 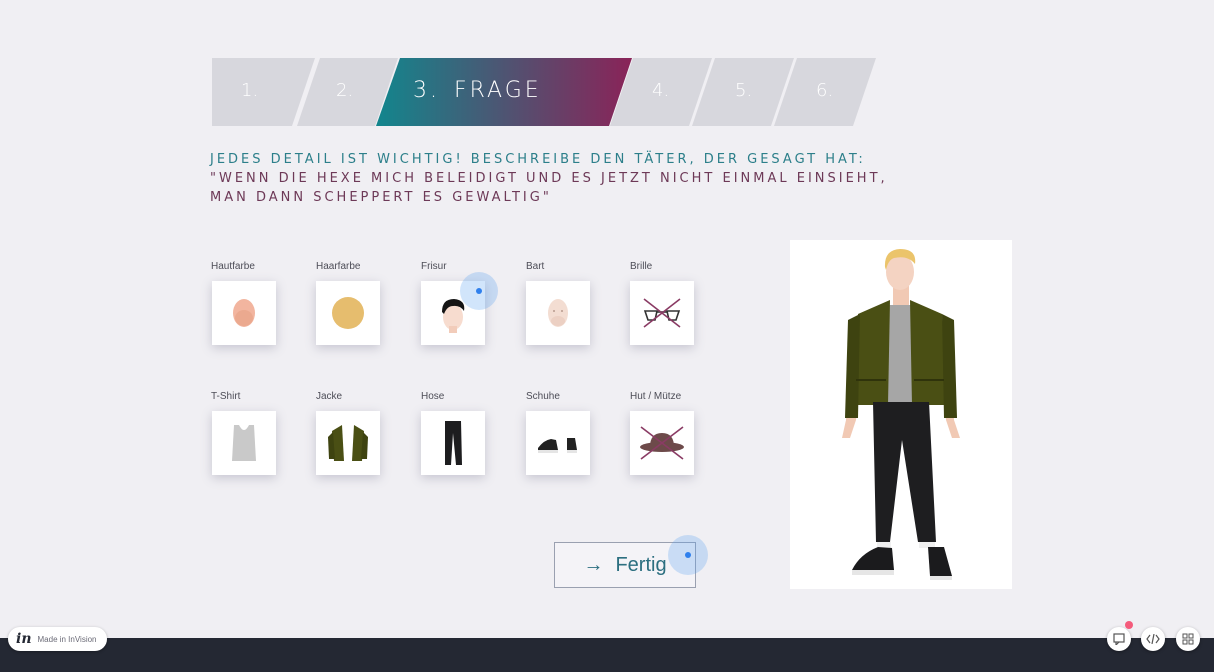 I want to click on item-card-hautfarbe, so click(x=244, y=313).